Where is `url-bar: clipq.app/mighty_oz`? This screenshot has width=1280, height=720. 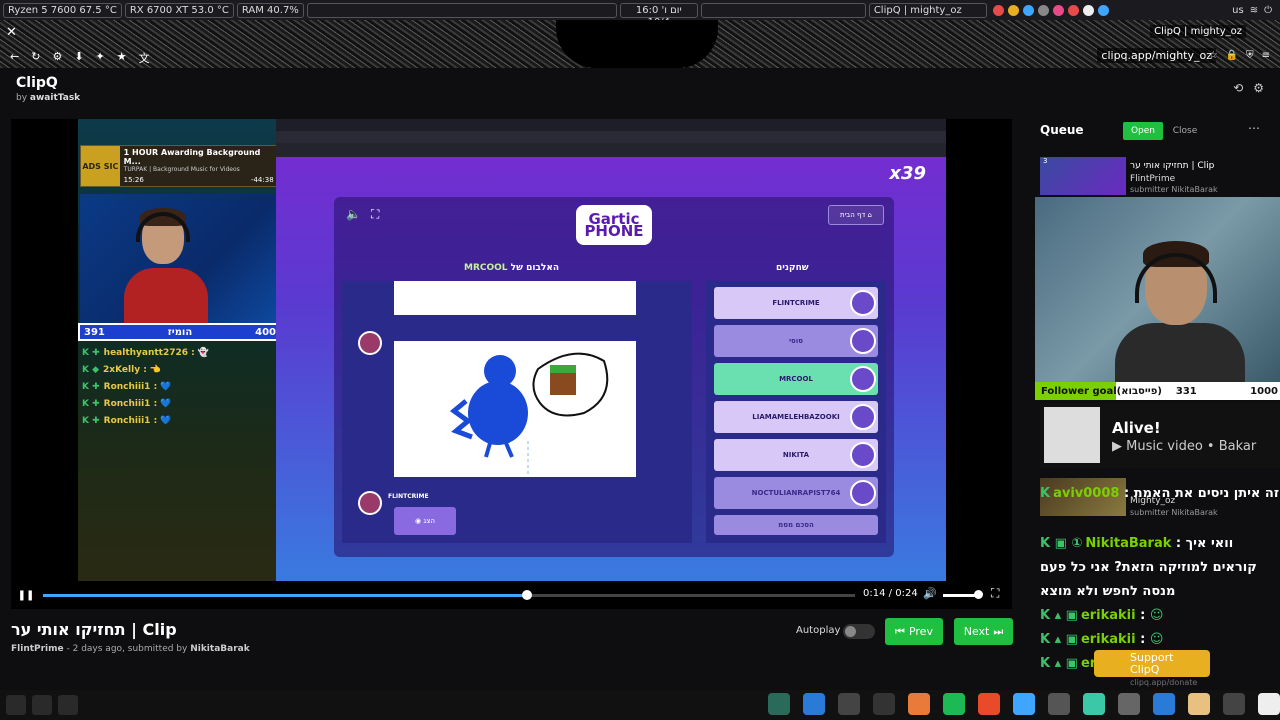
url-bar: clipq.app/mighty_oz is located at coordinates (1156, 55).